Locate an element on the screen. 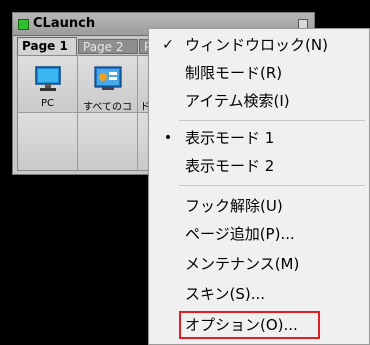  menu-item-label: 表示モード 2 is located at coordinates (230, 166).